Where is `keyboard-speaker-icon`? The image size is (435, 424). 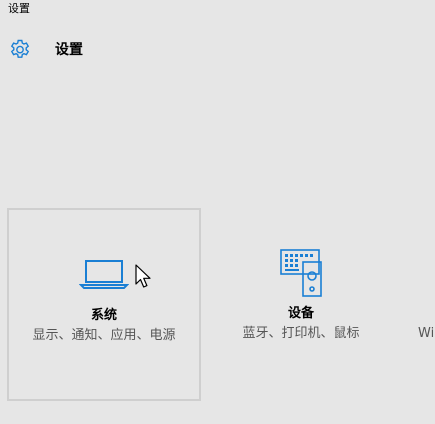
keyboard-speaker-icon is located at coordinates (301, 273).